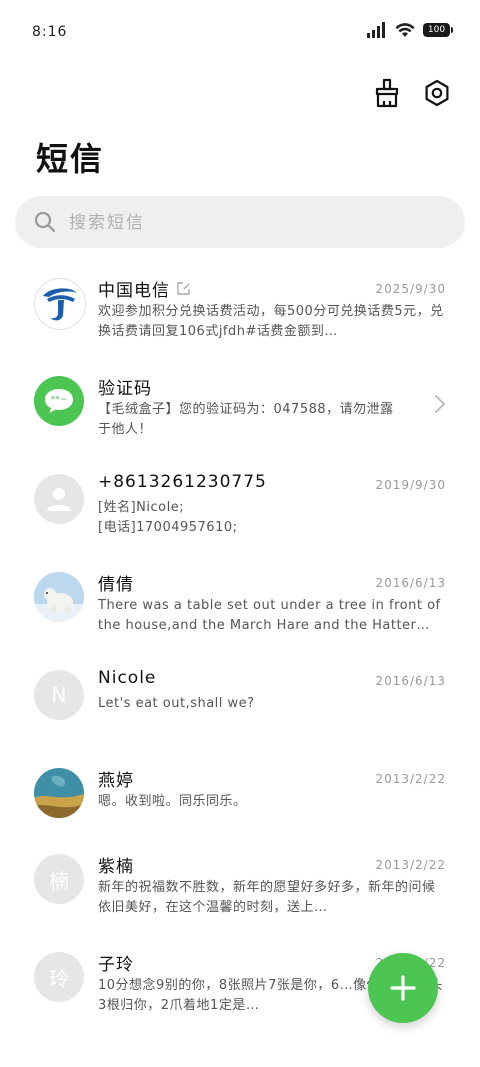 The width and height of the screenshot is (480, 1067). I want to click on conversation-name: 倩倩, so click(116, 585).